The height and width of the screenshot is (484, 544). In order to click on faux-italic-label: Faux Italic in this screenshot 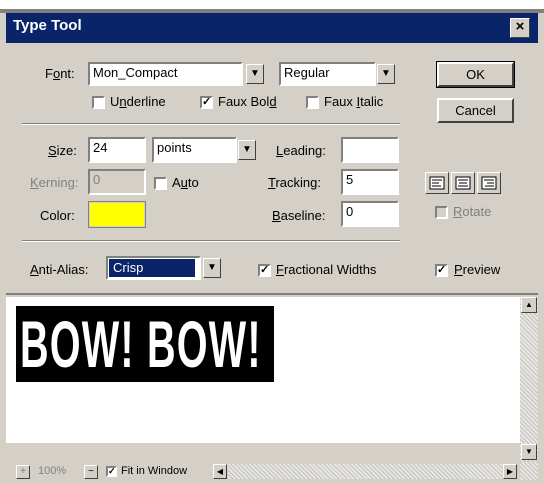, I will do `click(354, 101)`.